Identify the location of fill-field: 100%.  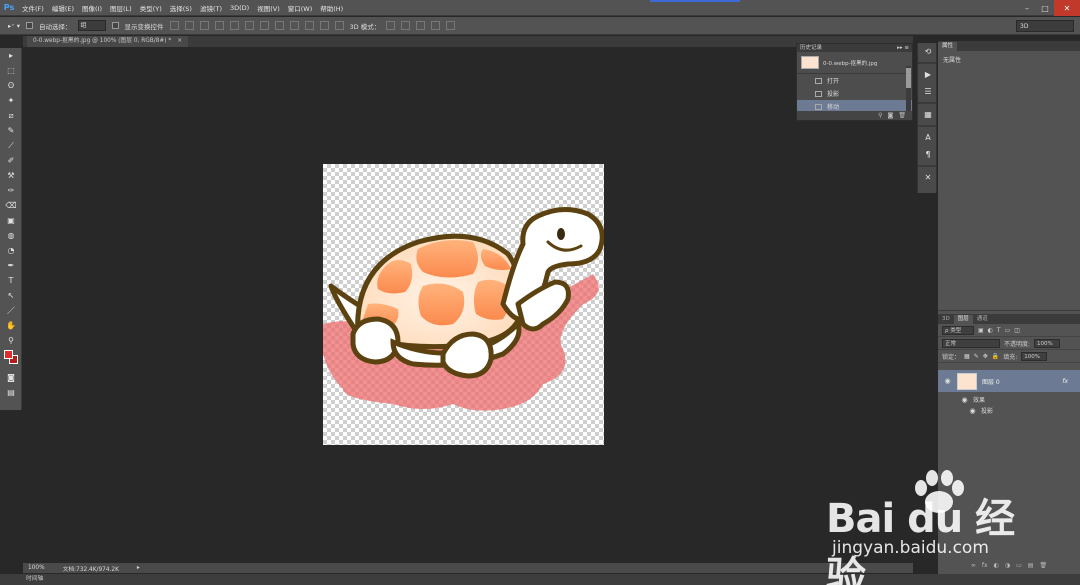
(1034, 356).